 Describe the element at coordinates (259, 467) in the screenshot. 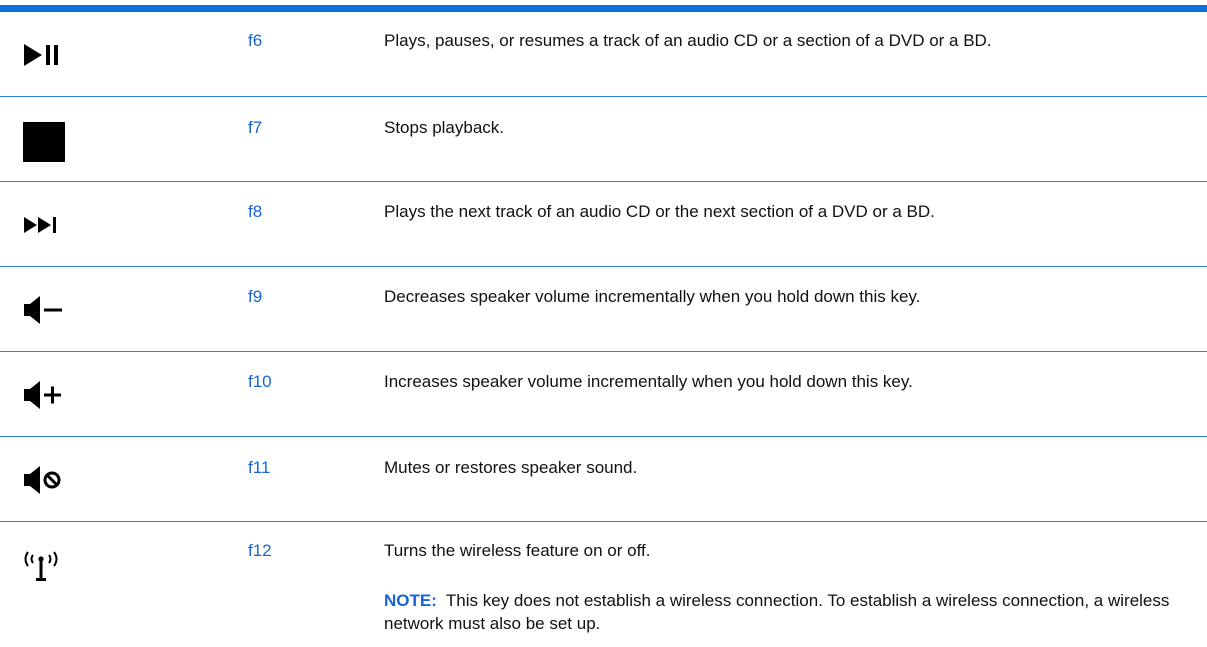

I see `key-label: f11` at that location.